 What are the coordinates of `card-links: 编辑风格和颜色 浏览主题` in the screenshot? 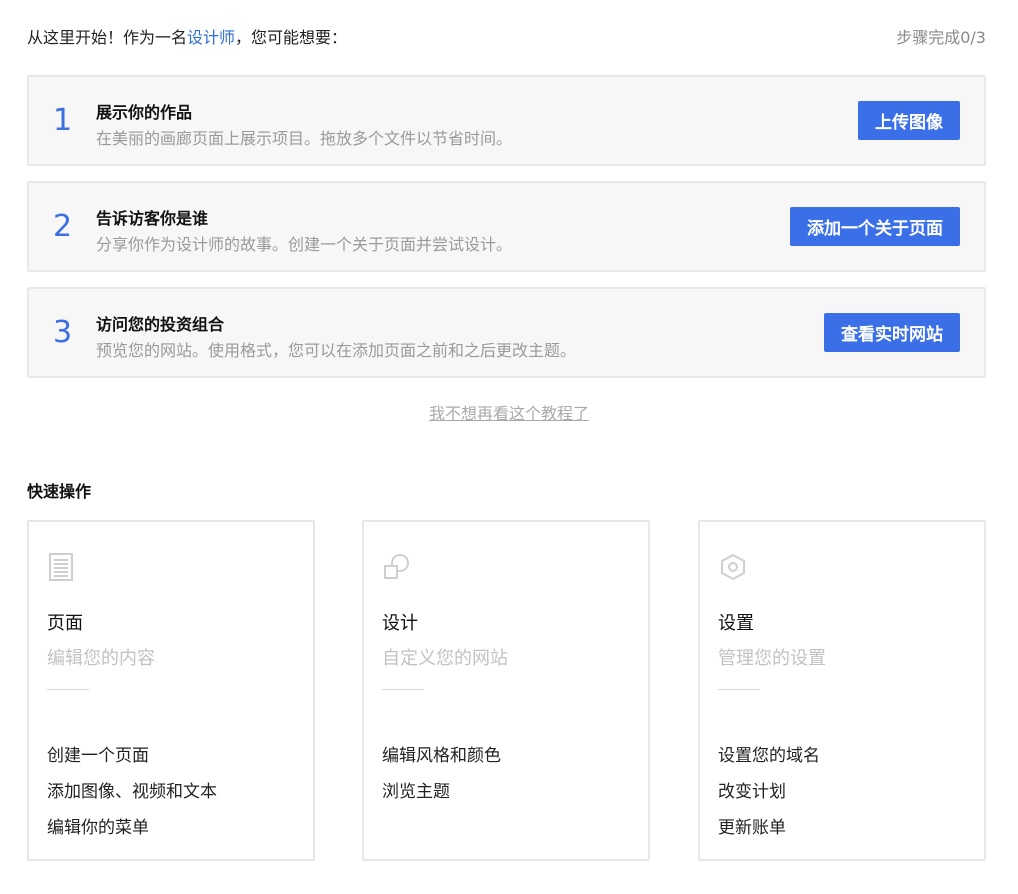 It's located at (441, 774).